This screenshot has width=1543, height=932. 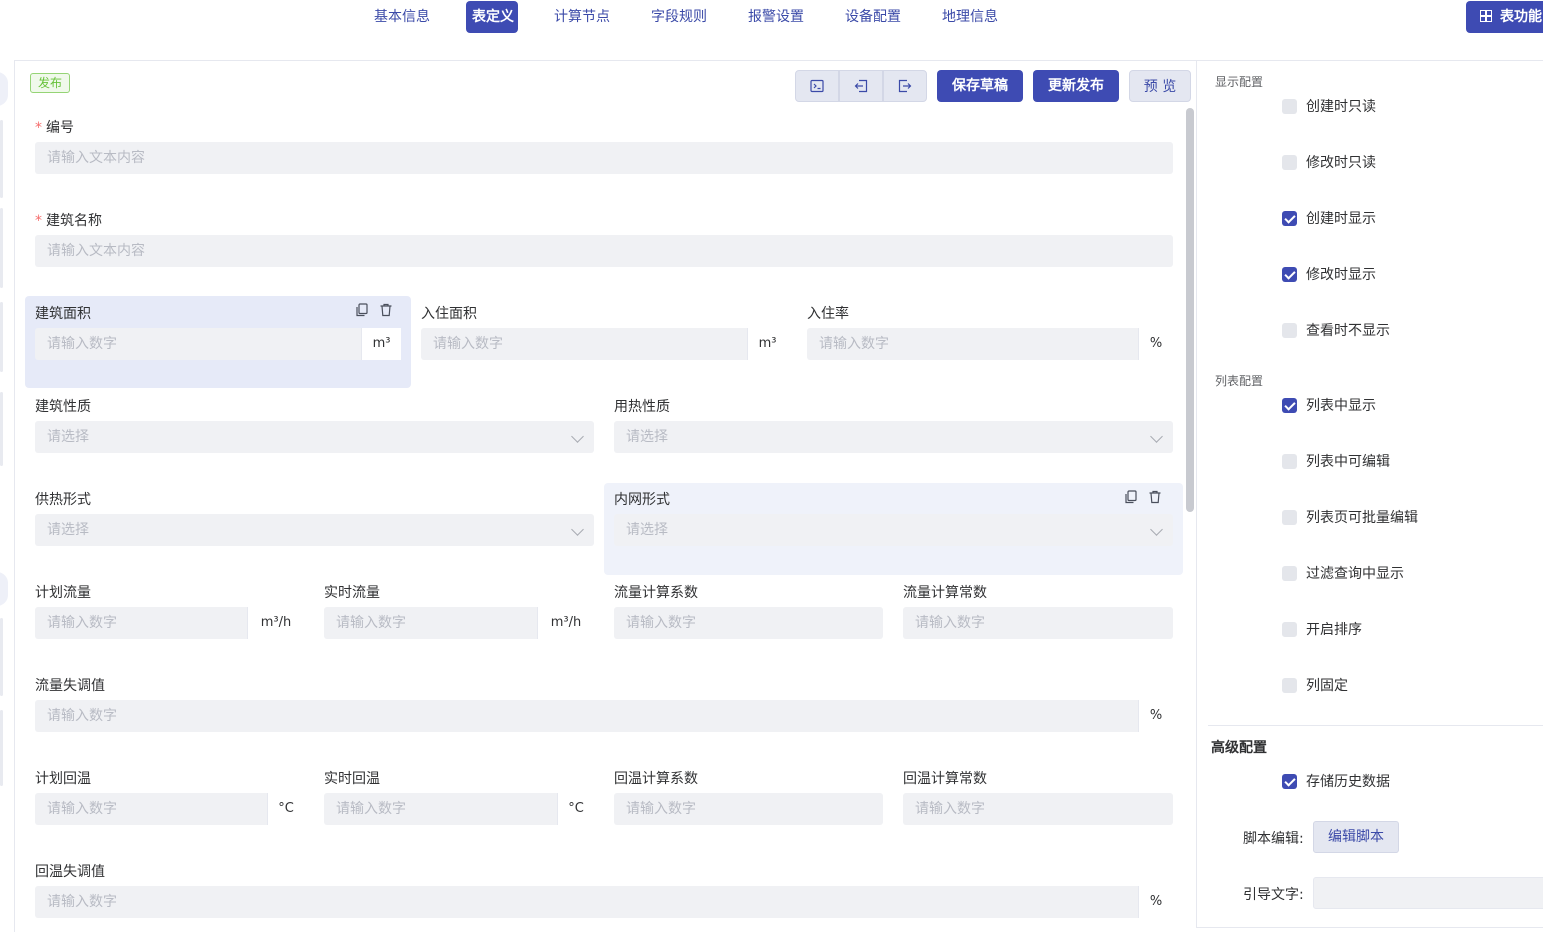 I want to click on import-button, so click(x=861, y=86).